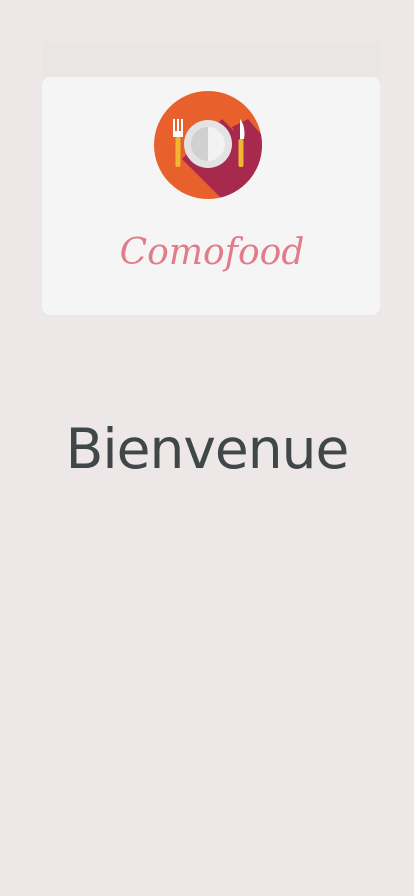 The width and height of the screenshot is (414, 896). I want to click on brand-wordmark: Comofood, so click(212, 252).